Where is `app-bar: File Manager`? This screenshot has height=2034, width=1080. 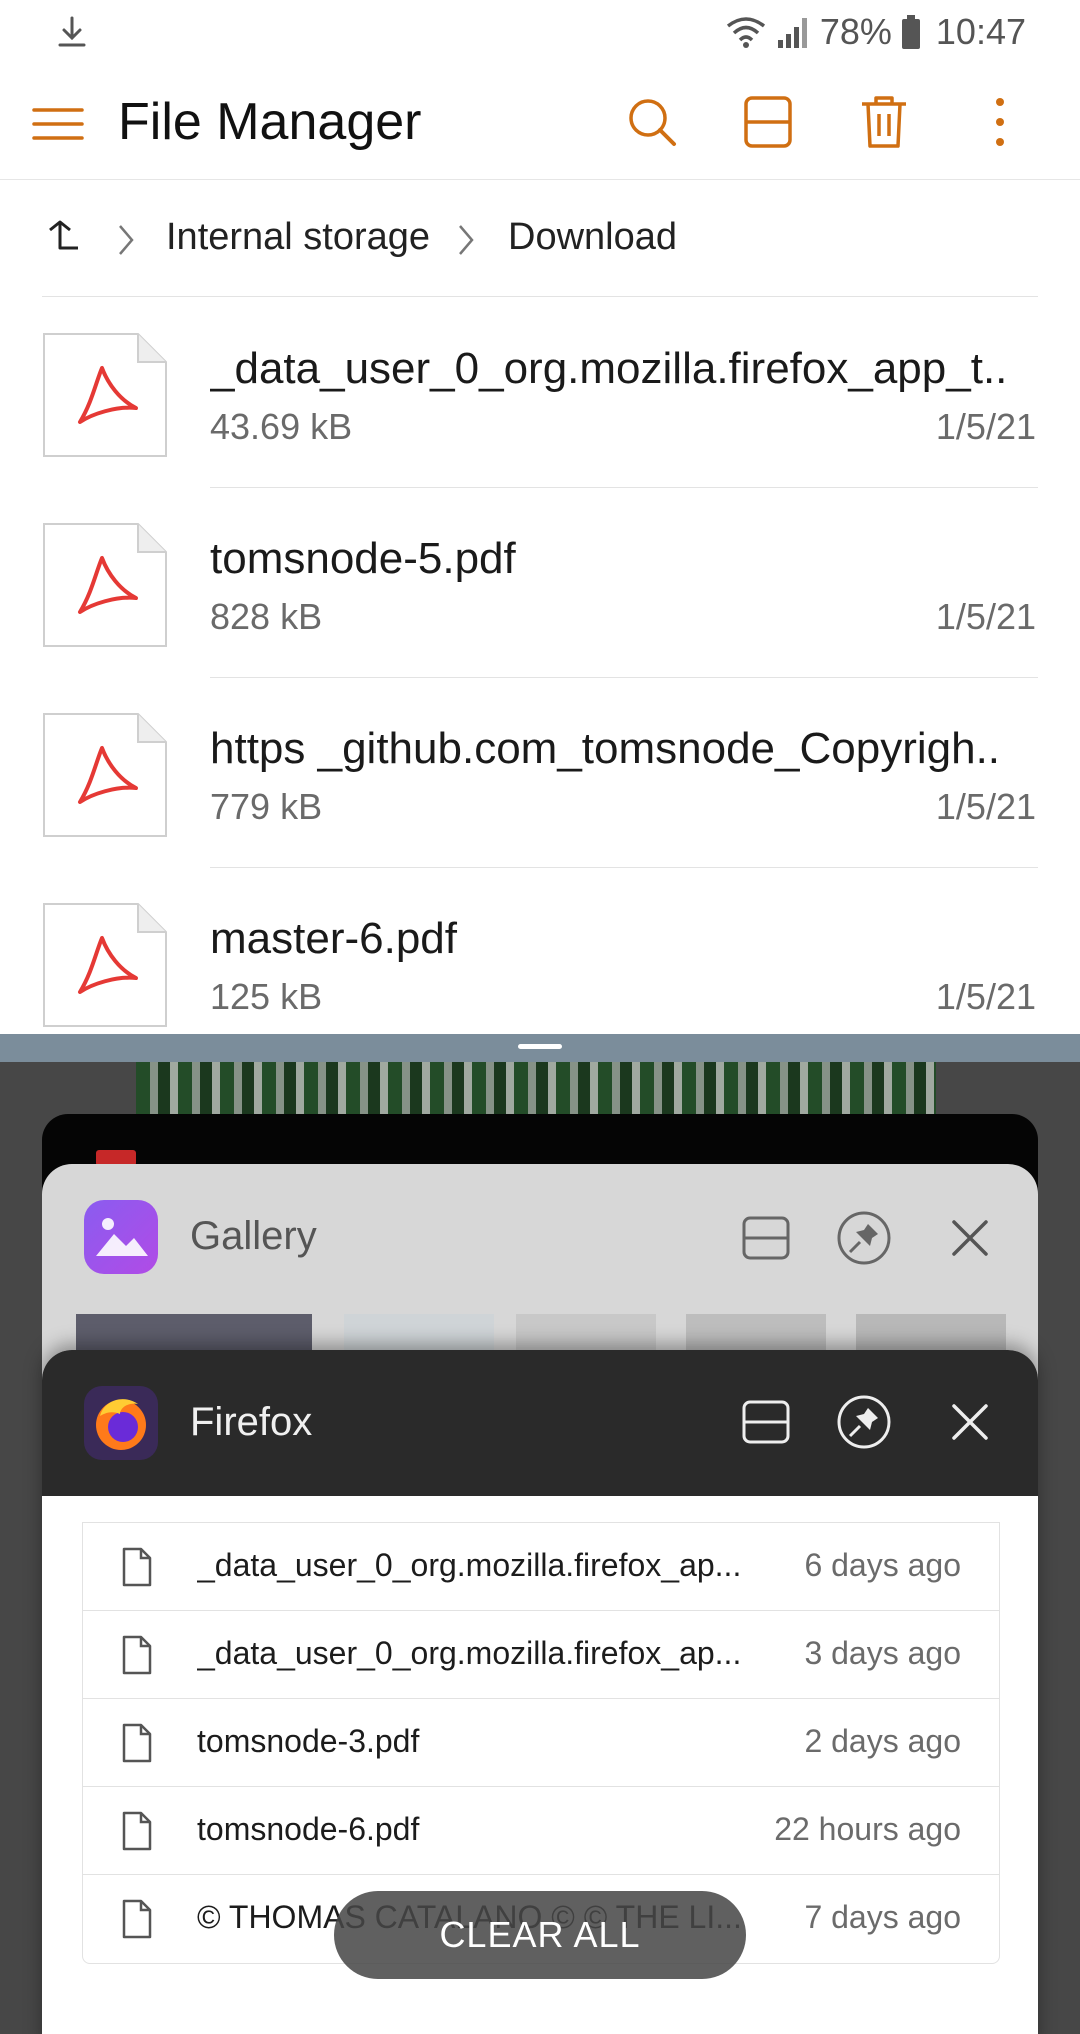 app-bar: File Manager is located at coordinates (540, 122).